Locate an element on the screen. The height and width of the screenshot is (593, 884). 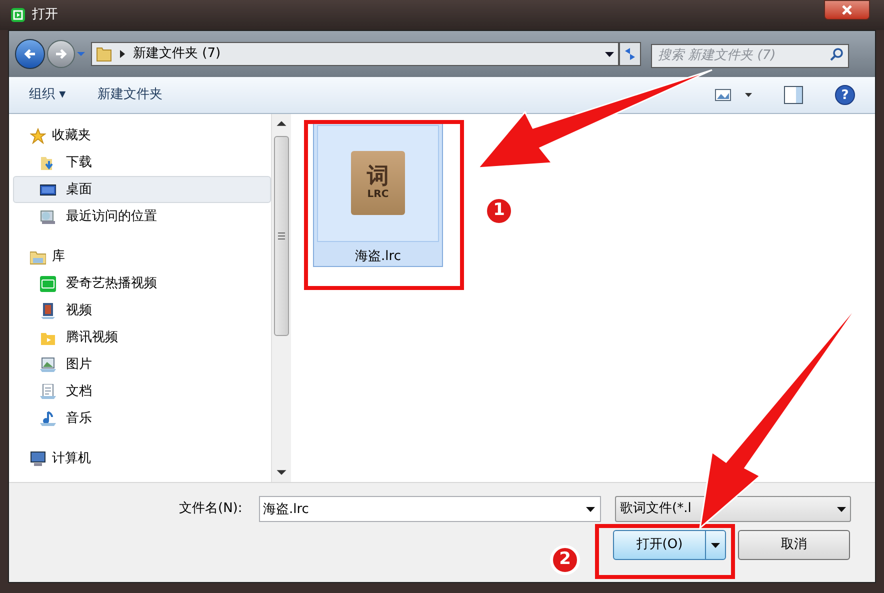
sidebar-label: 最近访问的位置 is located at coordinates (111, 217).